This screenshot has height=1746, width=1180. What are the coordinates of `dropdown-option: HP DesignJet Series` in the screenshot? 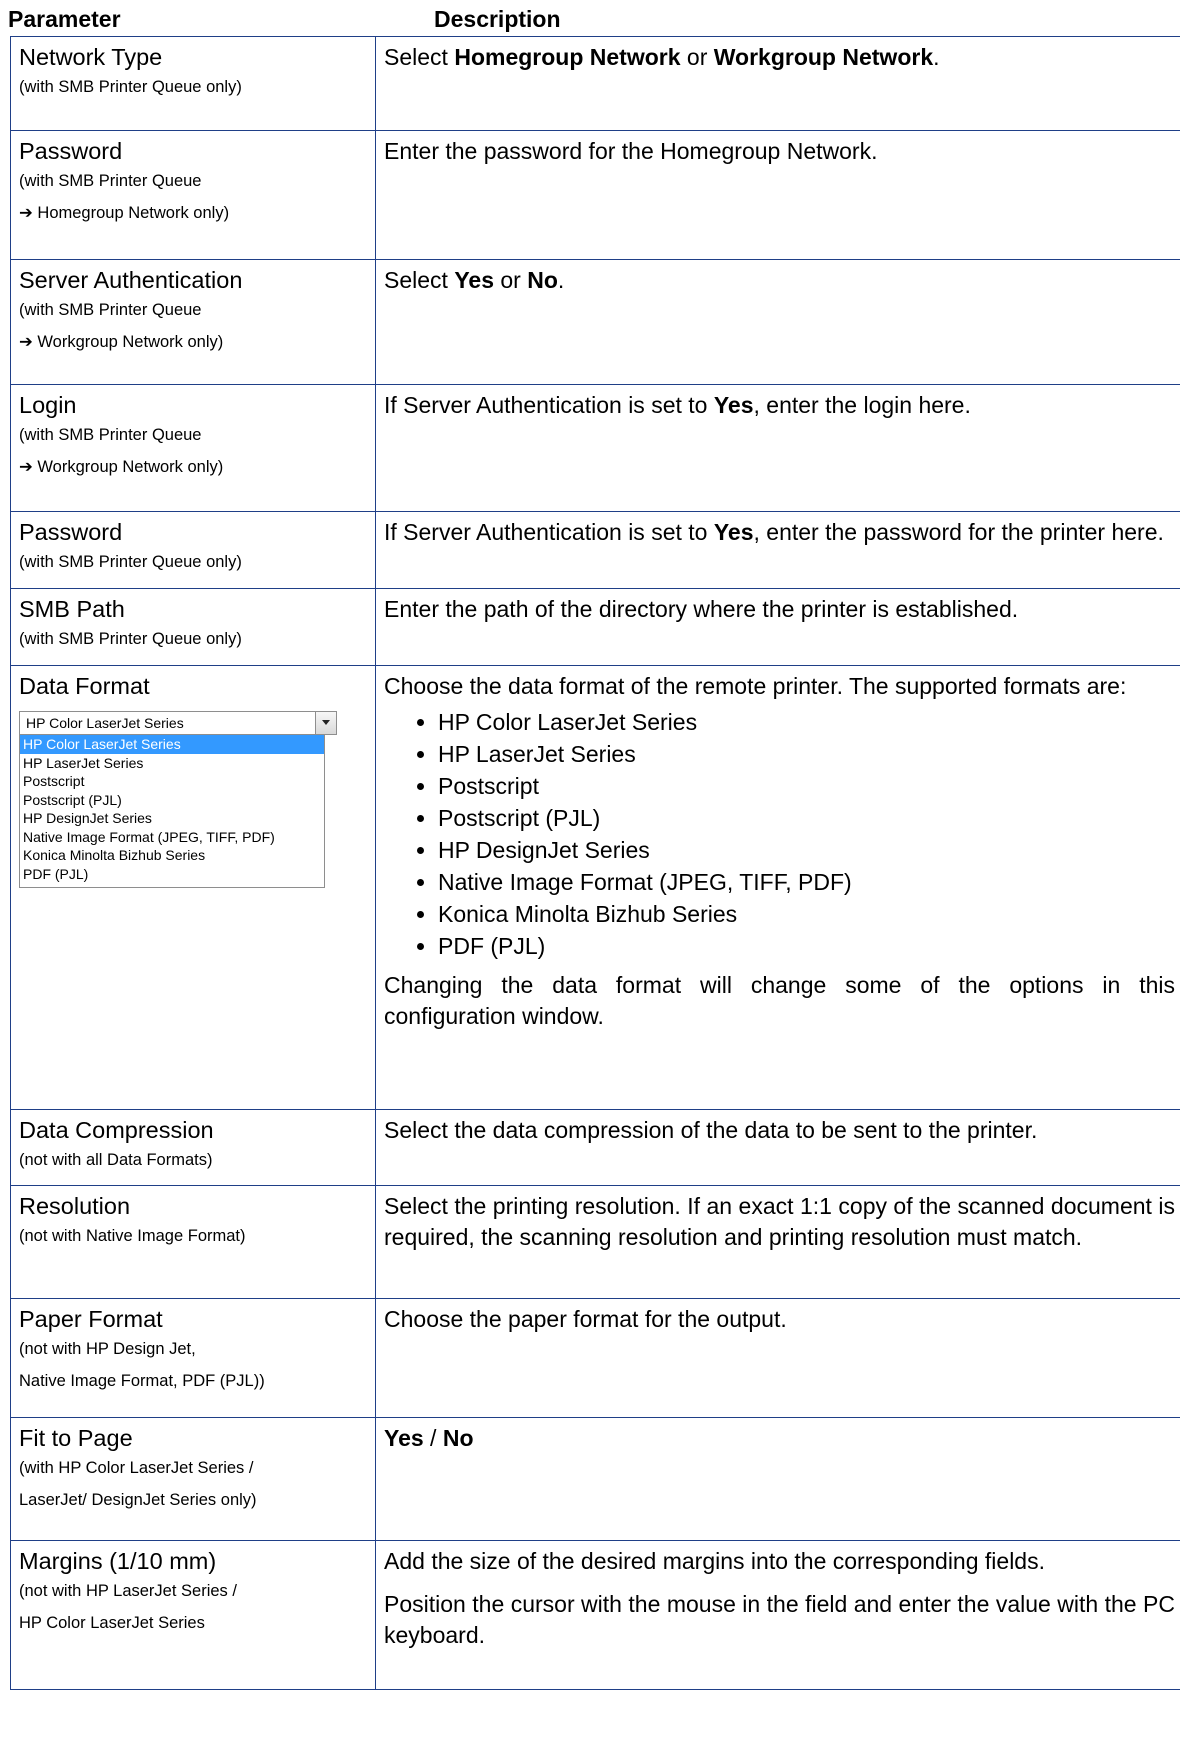 It's located at (172, 818).